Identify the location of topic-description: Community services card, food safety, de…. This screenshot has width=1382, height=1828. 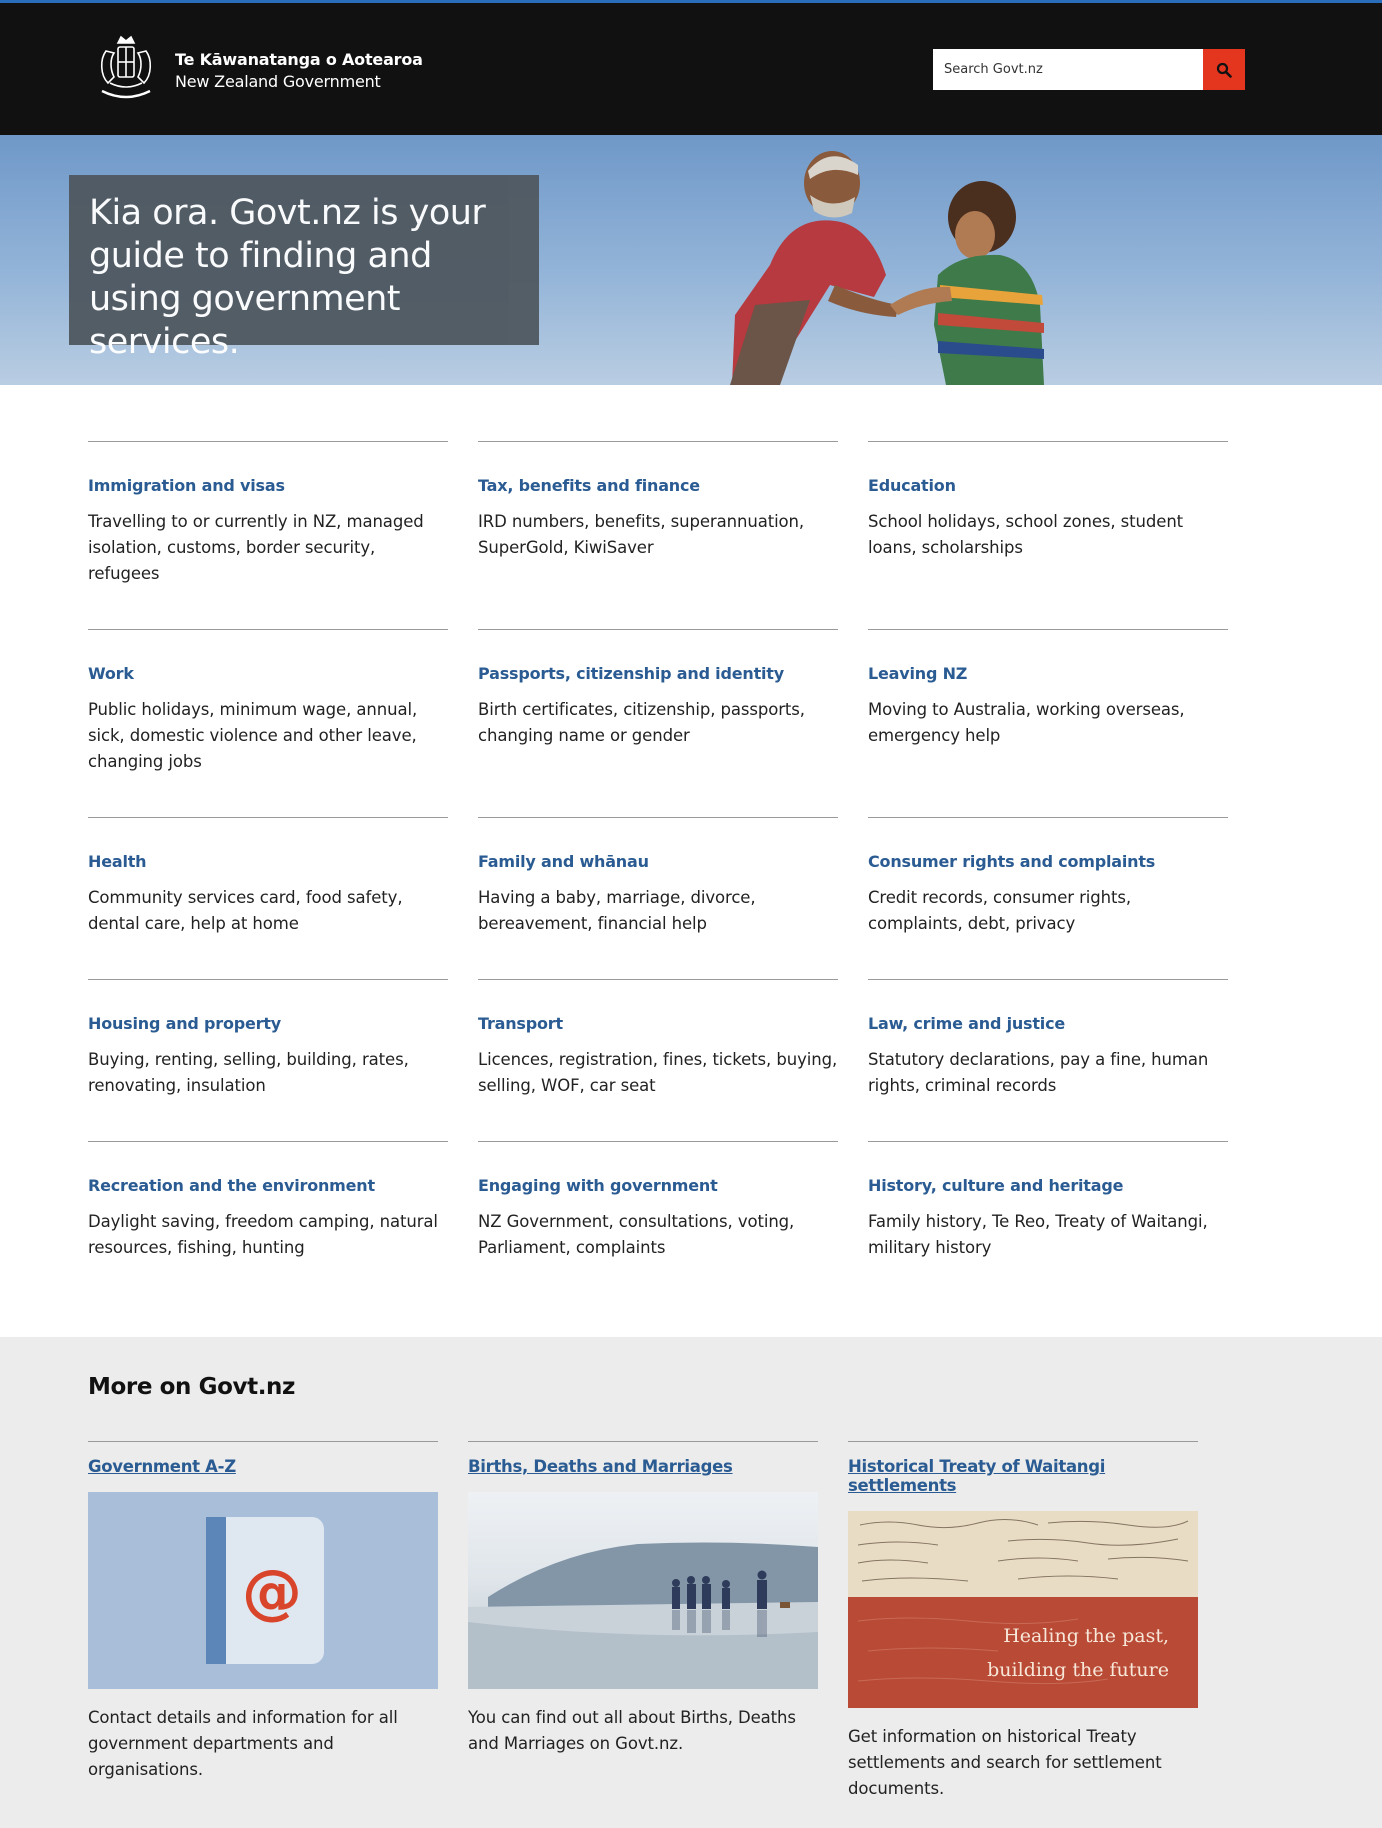
(245, 910).